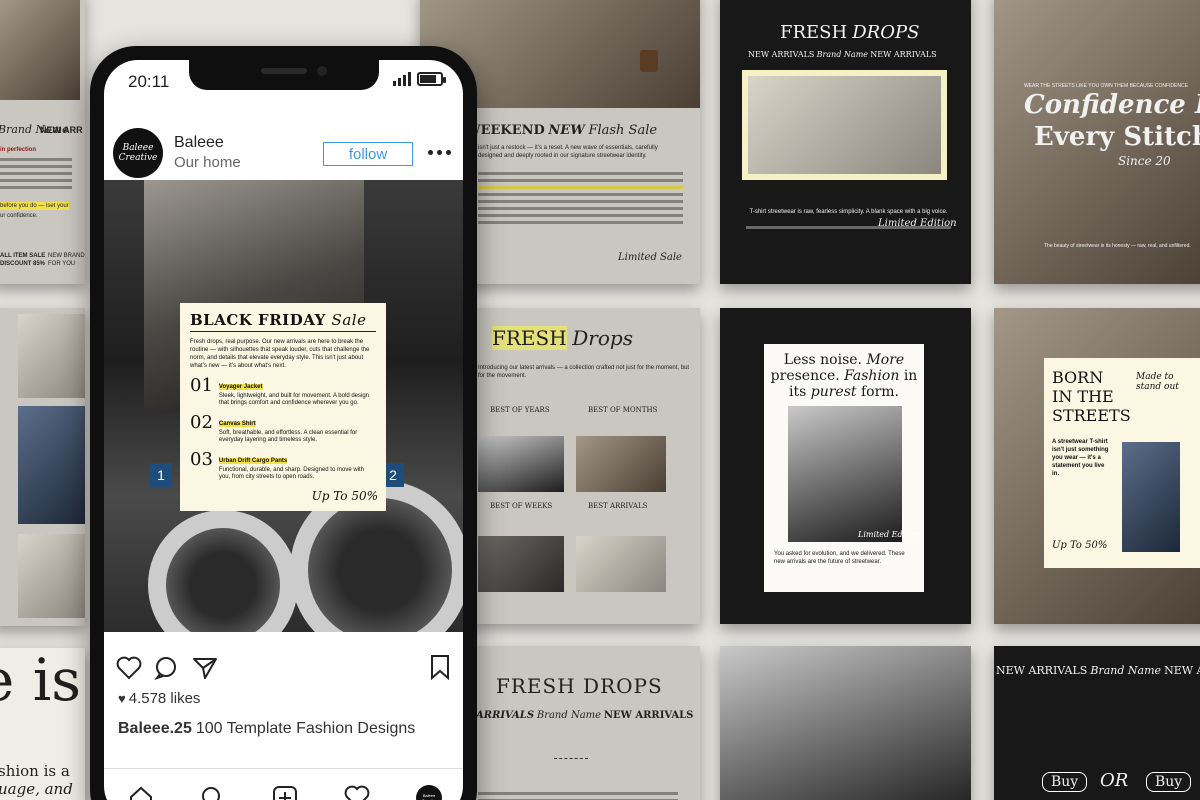 The height and width of the screenshot is (800, 1200). I want to click on tile-photo, so click(40, 50).